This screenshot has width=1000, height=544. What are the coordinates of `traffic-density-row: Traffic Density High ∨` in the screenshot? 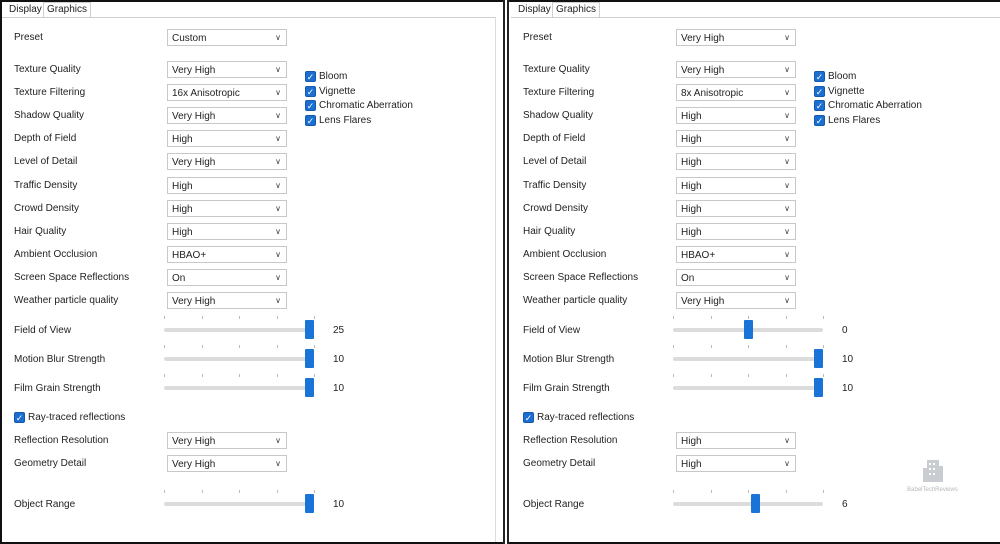 It's located at (249, 185).